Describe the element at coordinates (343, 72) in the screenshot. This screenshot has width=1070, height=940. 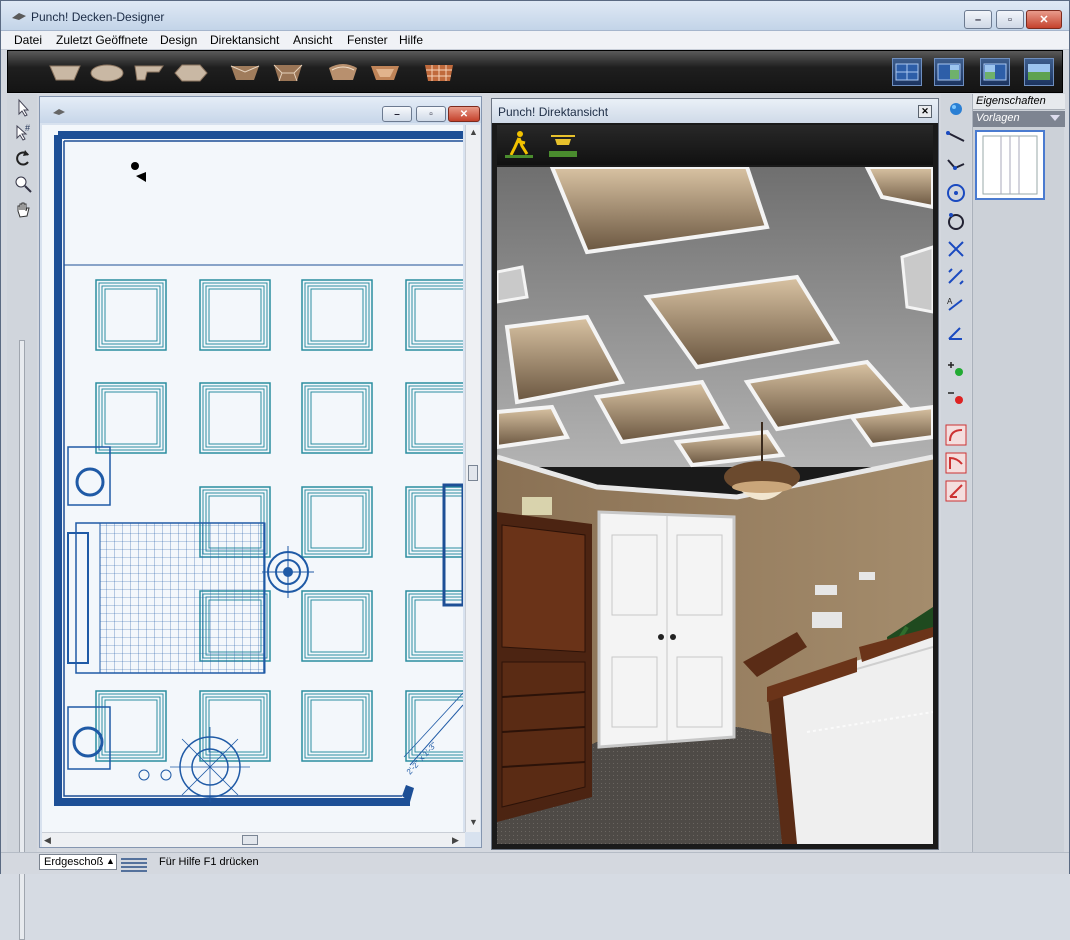
I see `barrel-ceiling-icon` at that location.